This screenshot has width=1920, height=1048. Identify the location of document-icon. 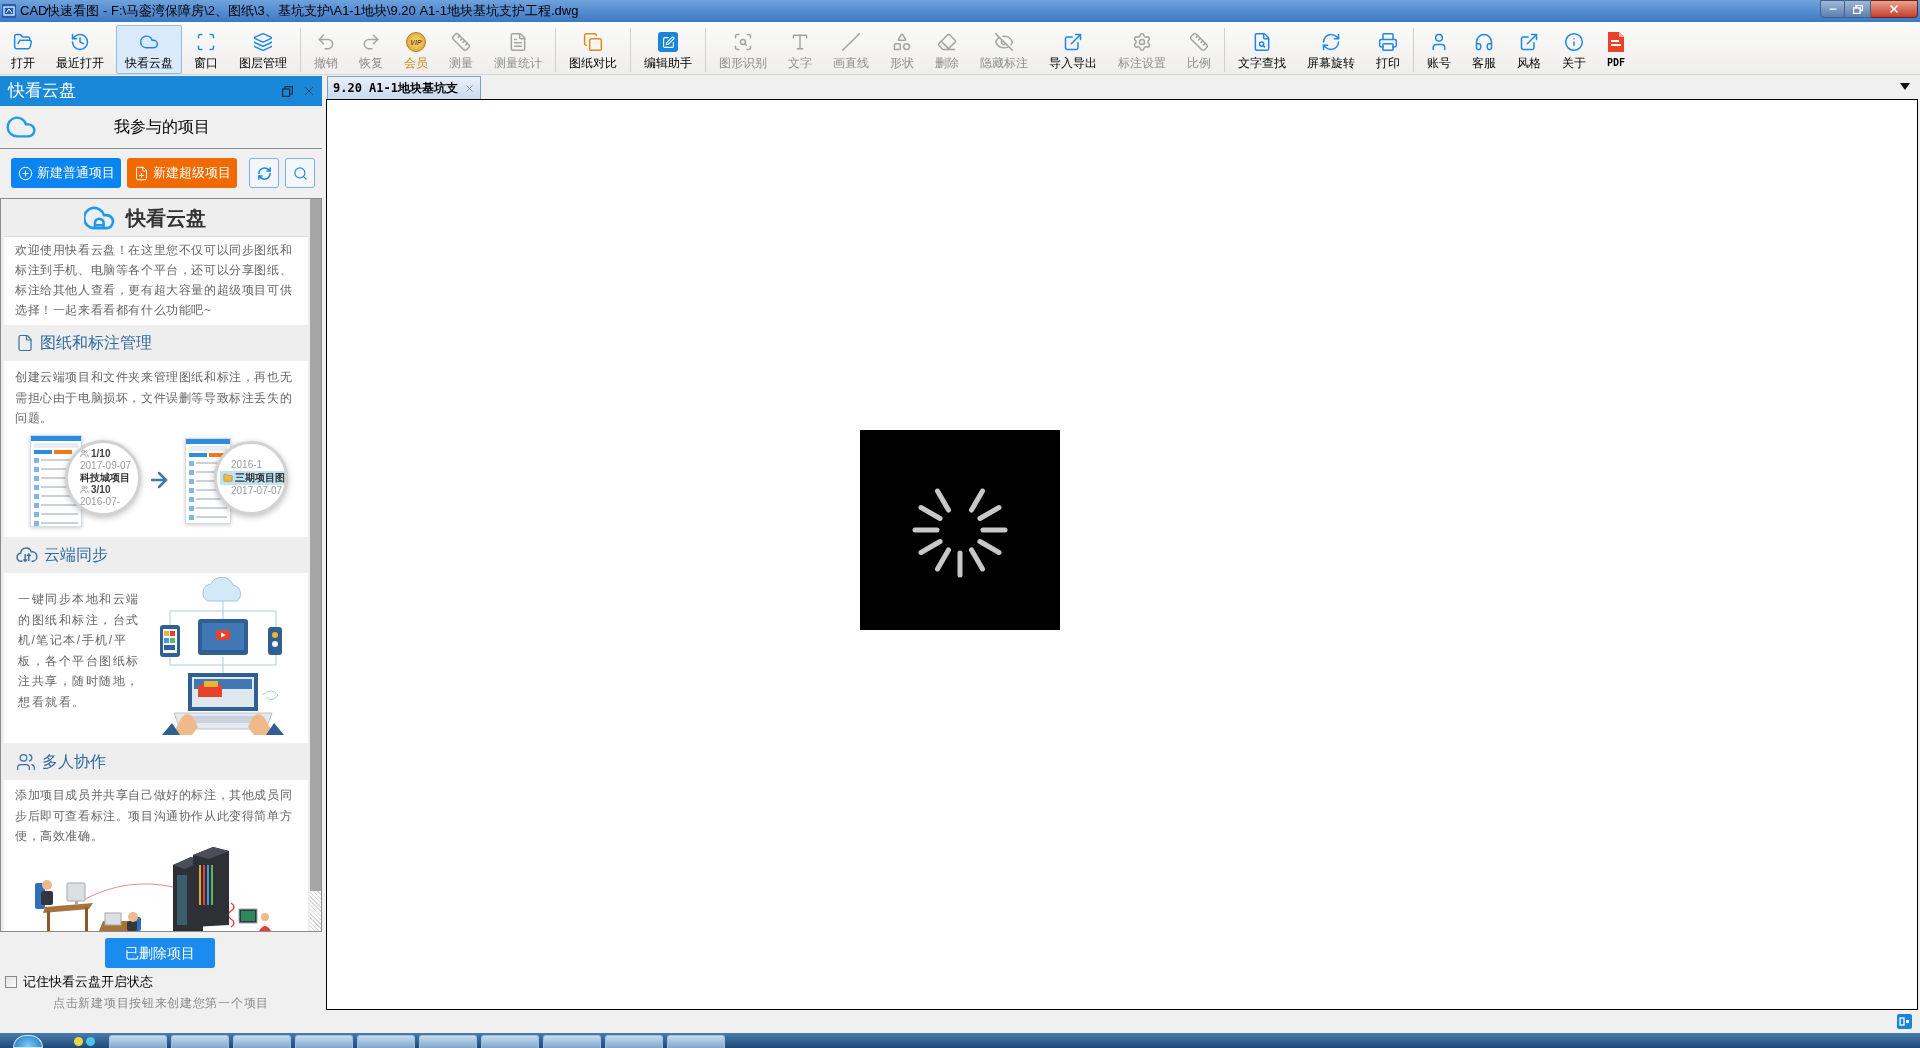
(518, 42).